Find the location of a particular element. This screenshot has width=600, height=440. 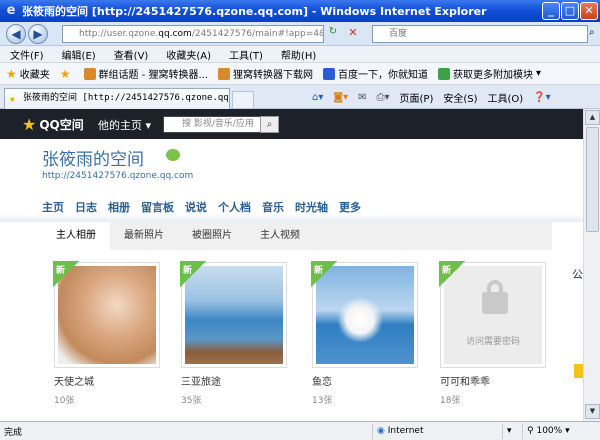

search-icon: ⌕ is located at coordinates (592, 32).